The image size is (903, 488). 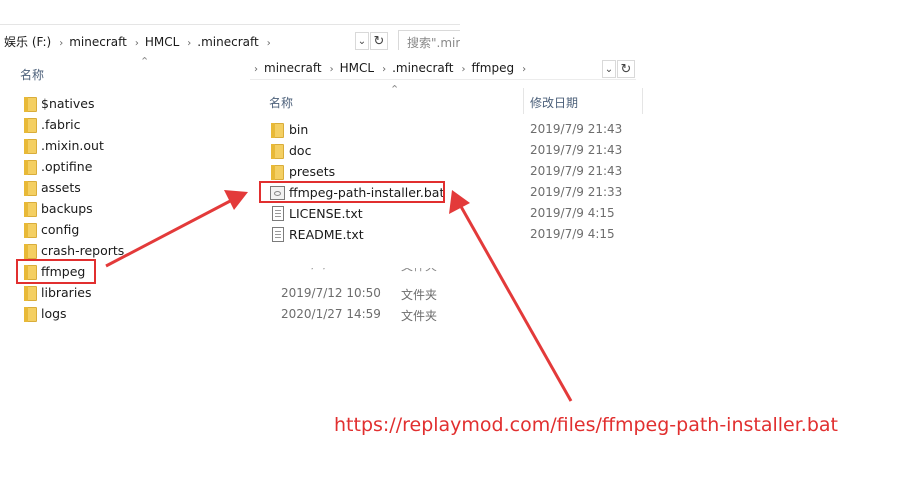 I want to click on arrow-to-bat-file, so click(x=176, y=229).